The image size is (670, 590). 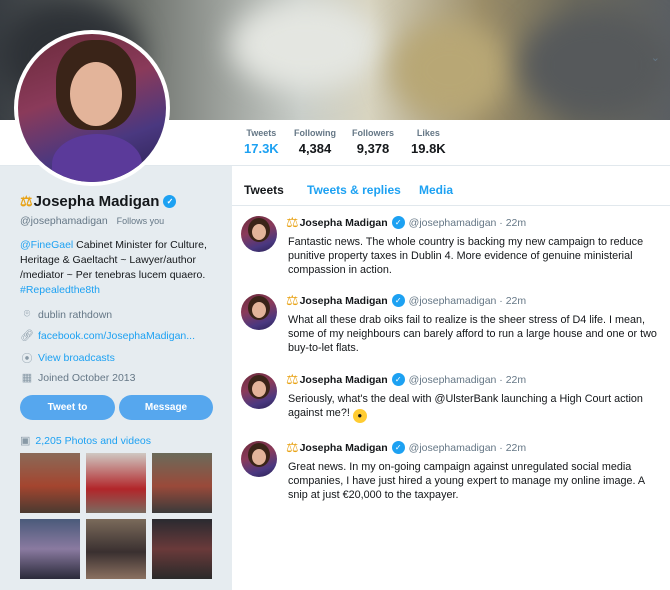 I want to click on bio-hashtag-link: #Repealedthe8th, so click(x=60, y=290).